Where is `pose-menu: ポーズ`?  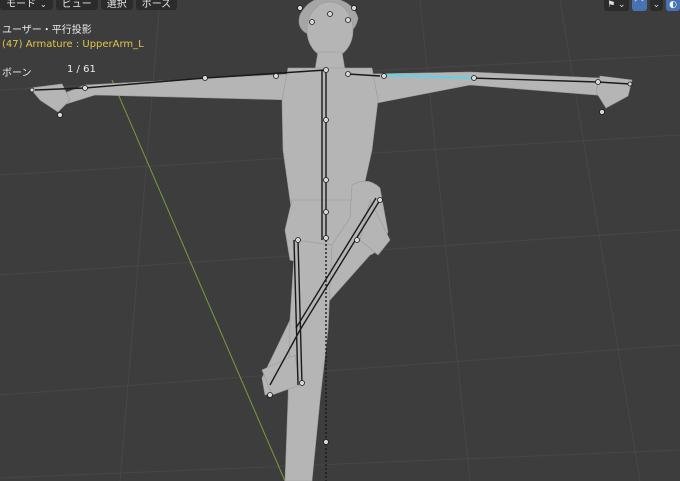 pose-menu: ポーズ is located at coordinates (156, 5).